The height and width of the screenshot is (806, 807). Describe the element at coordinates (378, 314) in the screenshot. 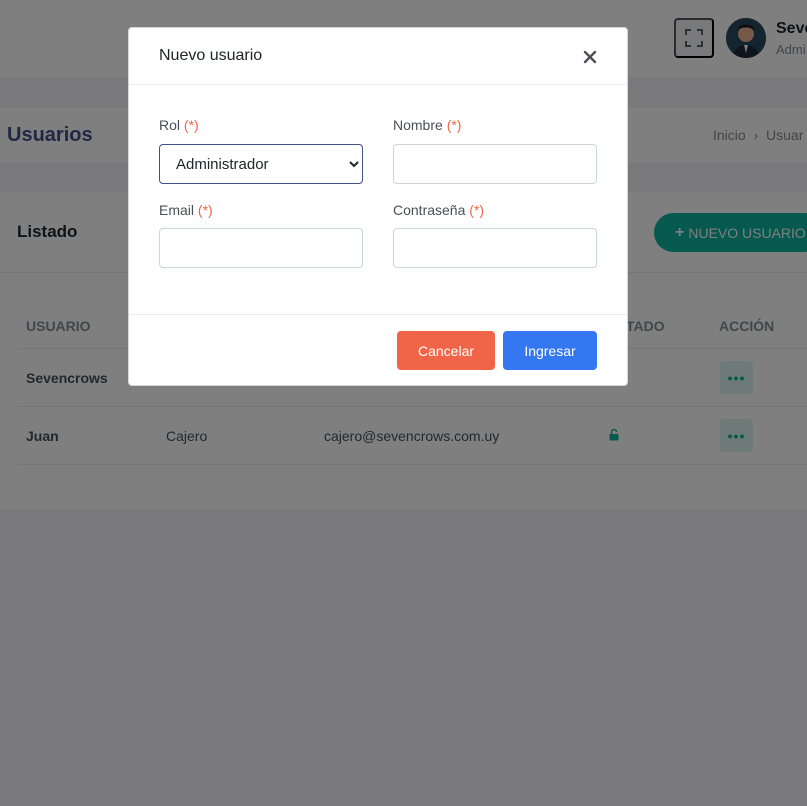

I see `modal-footer-divider` at that location.